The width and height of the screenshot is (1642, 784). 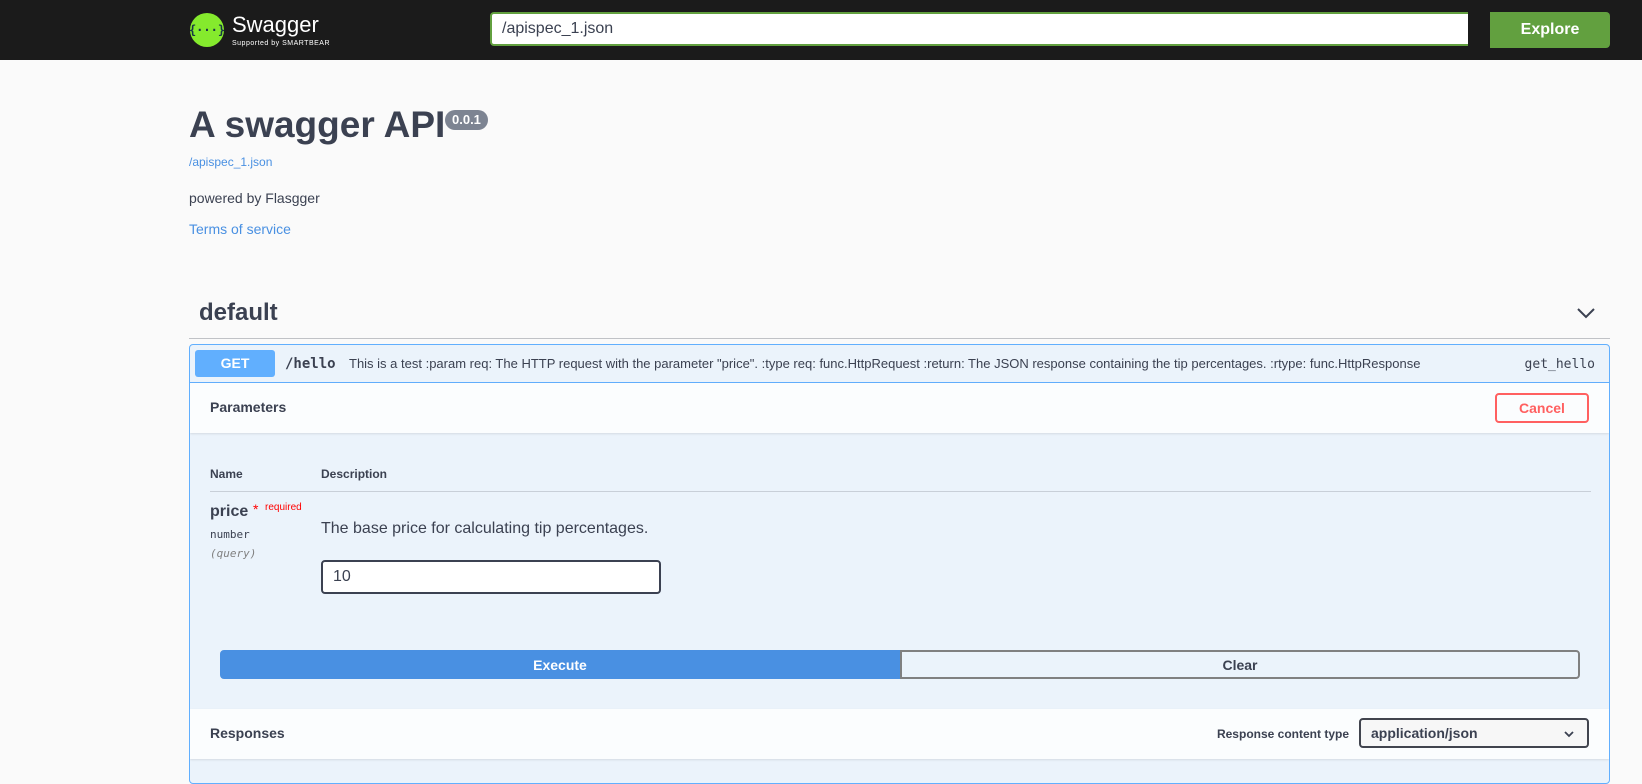 I want to click on version-badge: 0.0.1, so click(x=466, y=120).